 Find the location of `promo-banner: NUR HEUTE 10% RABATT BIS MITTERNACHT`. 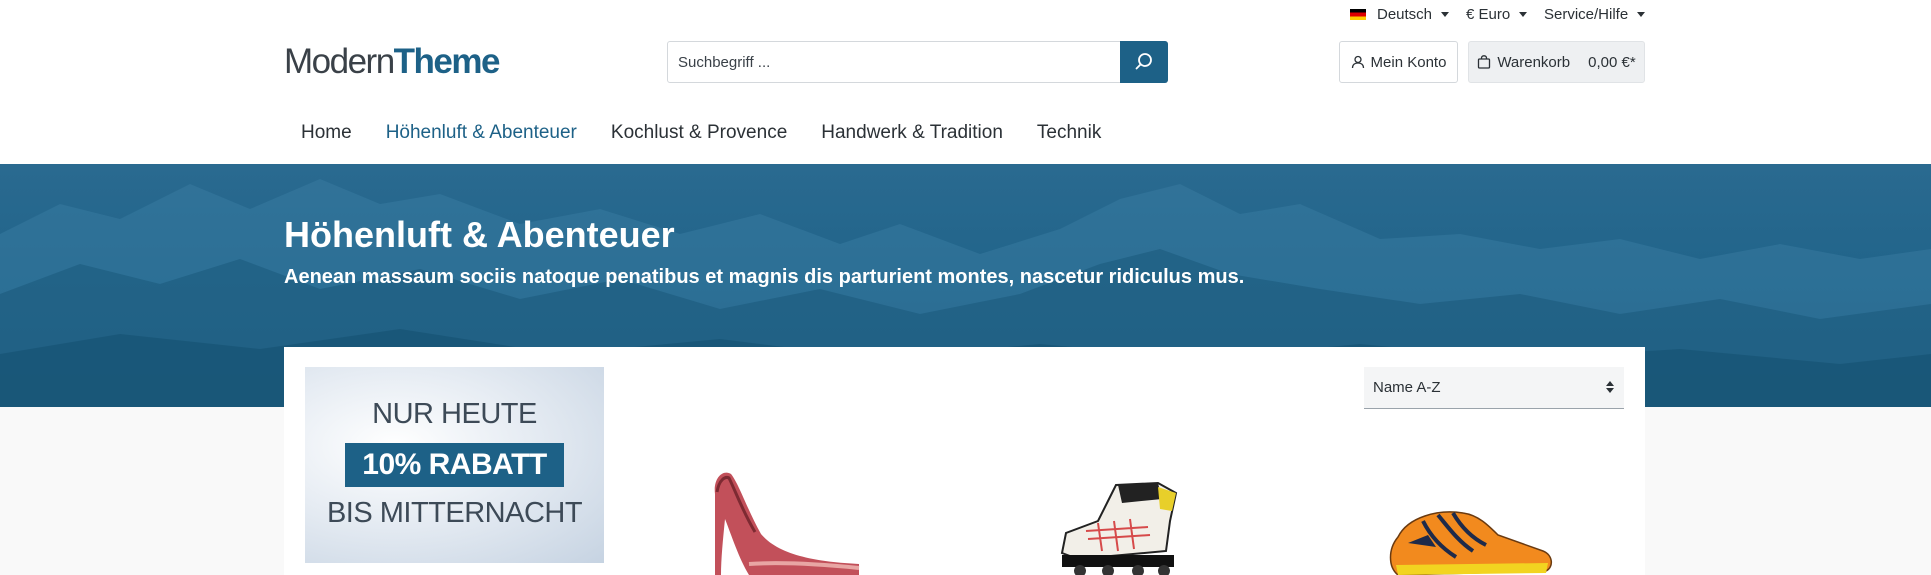

promo-banner: NUR HEUTE 10% RABATT BIS MITTERNACHT is located at coordinates (454, 465).